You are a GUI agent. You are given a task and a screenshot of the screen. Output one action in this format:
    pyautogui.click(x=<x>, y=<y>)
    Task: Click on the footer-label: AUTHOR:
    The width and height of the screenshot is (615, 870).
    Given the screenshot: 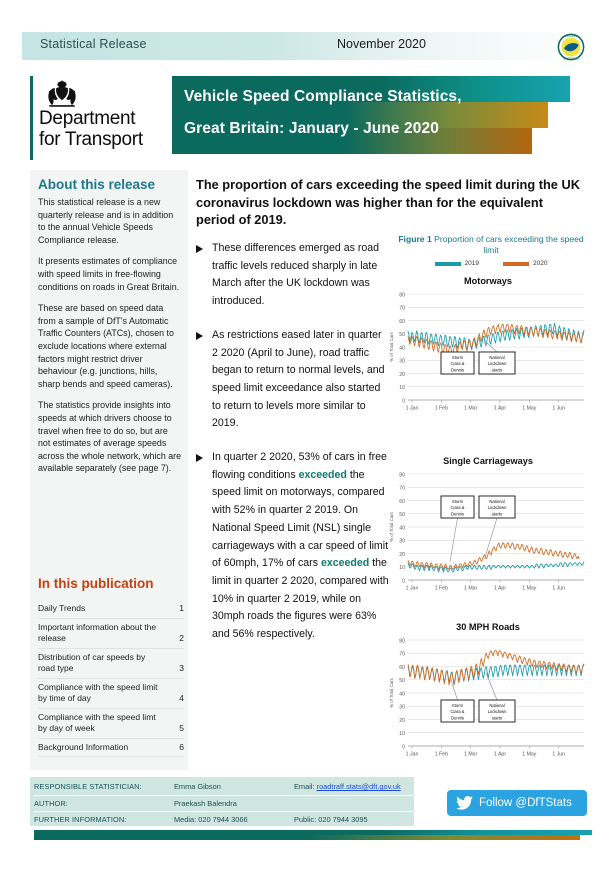 What is the action you would take?
    pyautogui.click(x=51, y=803)
    